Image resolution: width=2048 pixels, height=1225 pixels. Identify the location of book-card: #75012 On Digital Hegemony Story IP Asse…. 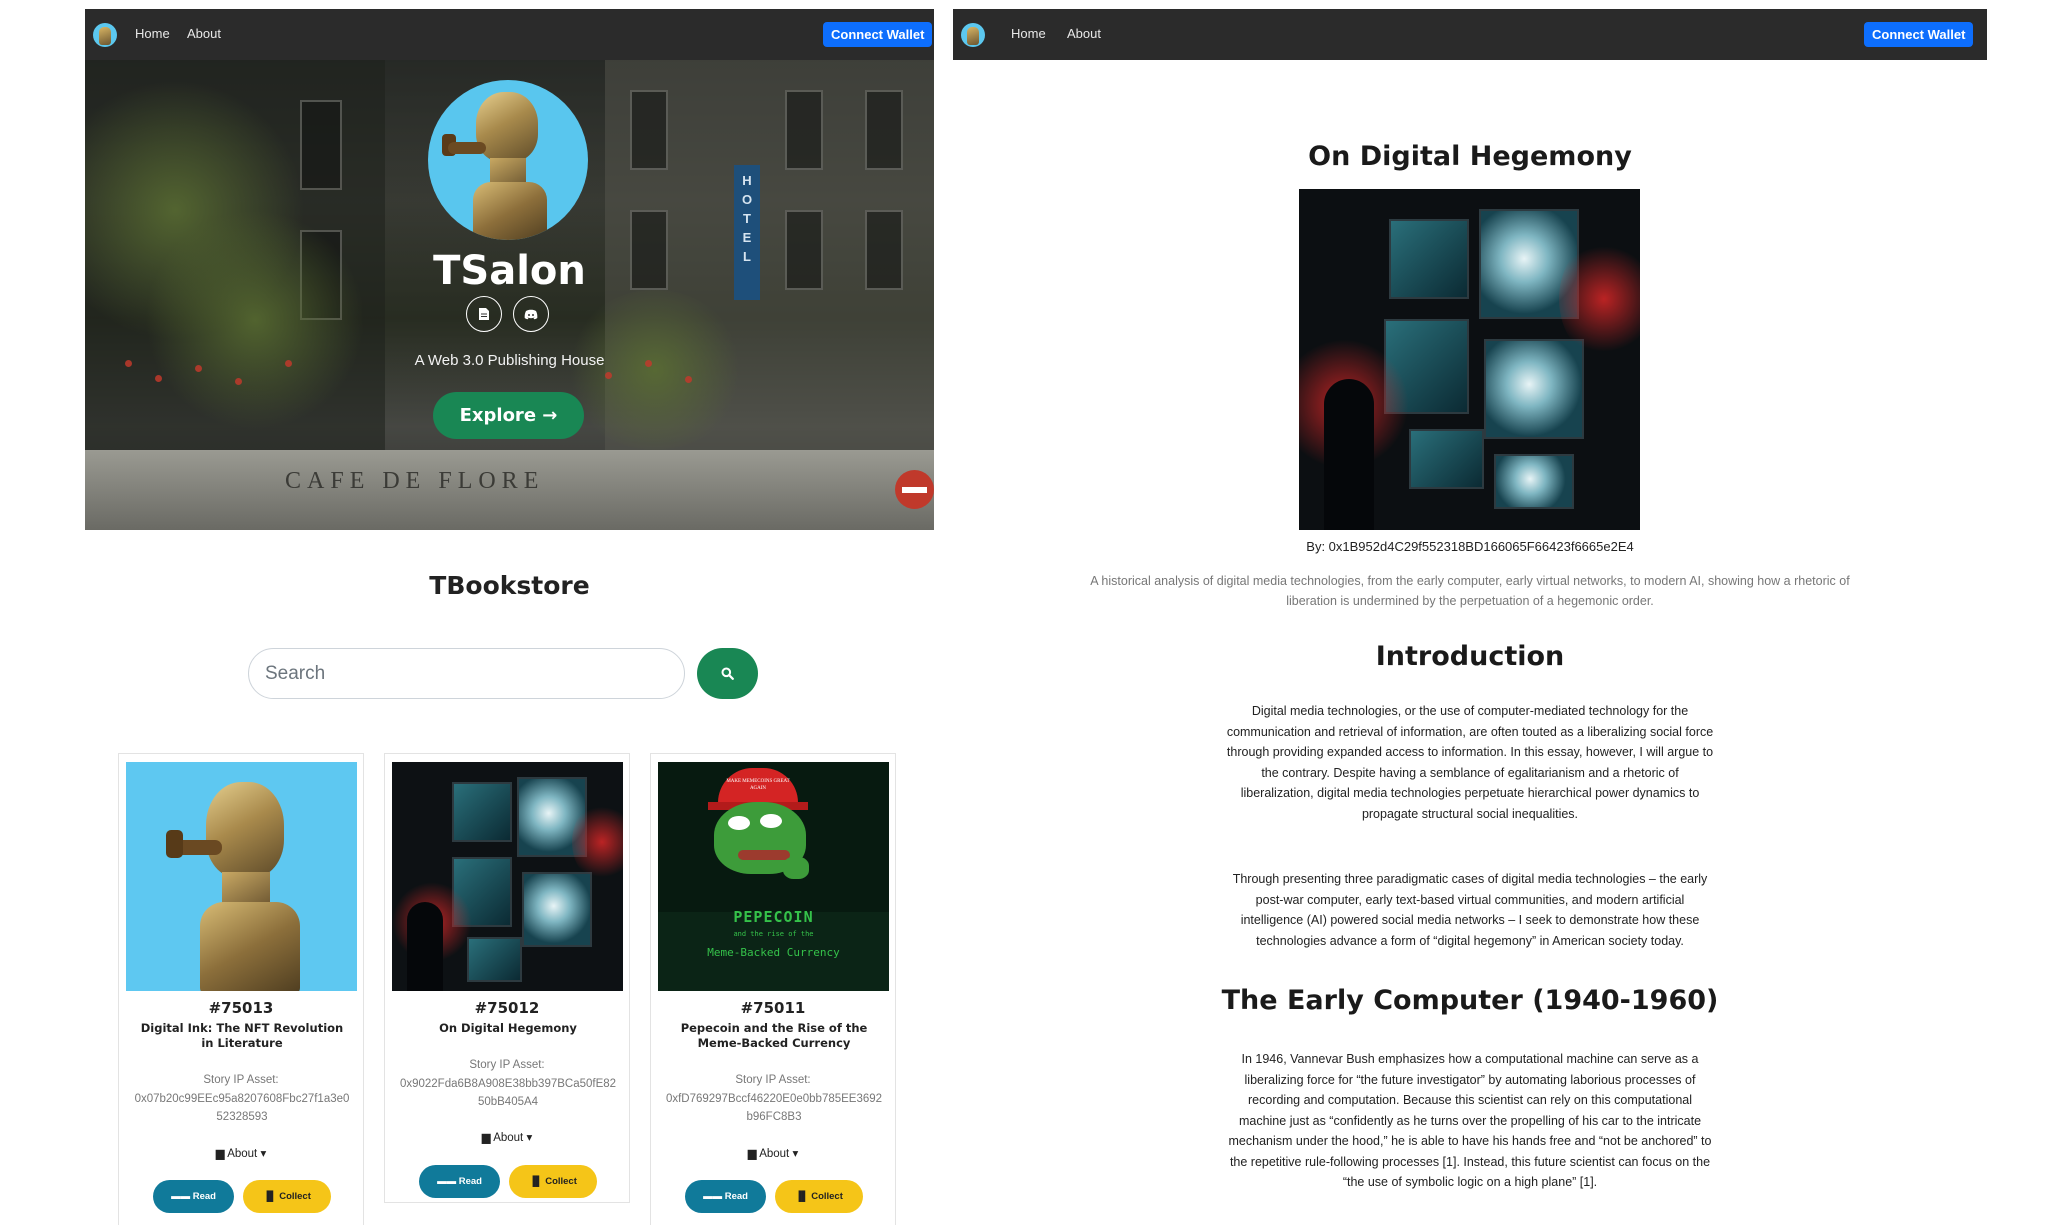
(507, 978).